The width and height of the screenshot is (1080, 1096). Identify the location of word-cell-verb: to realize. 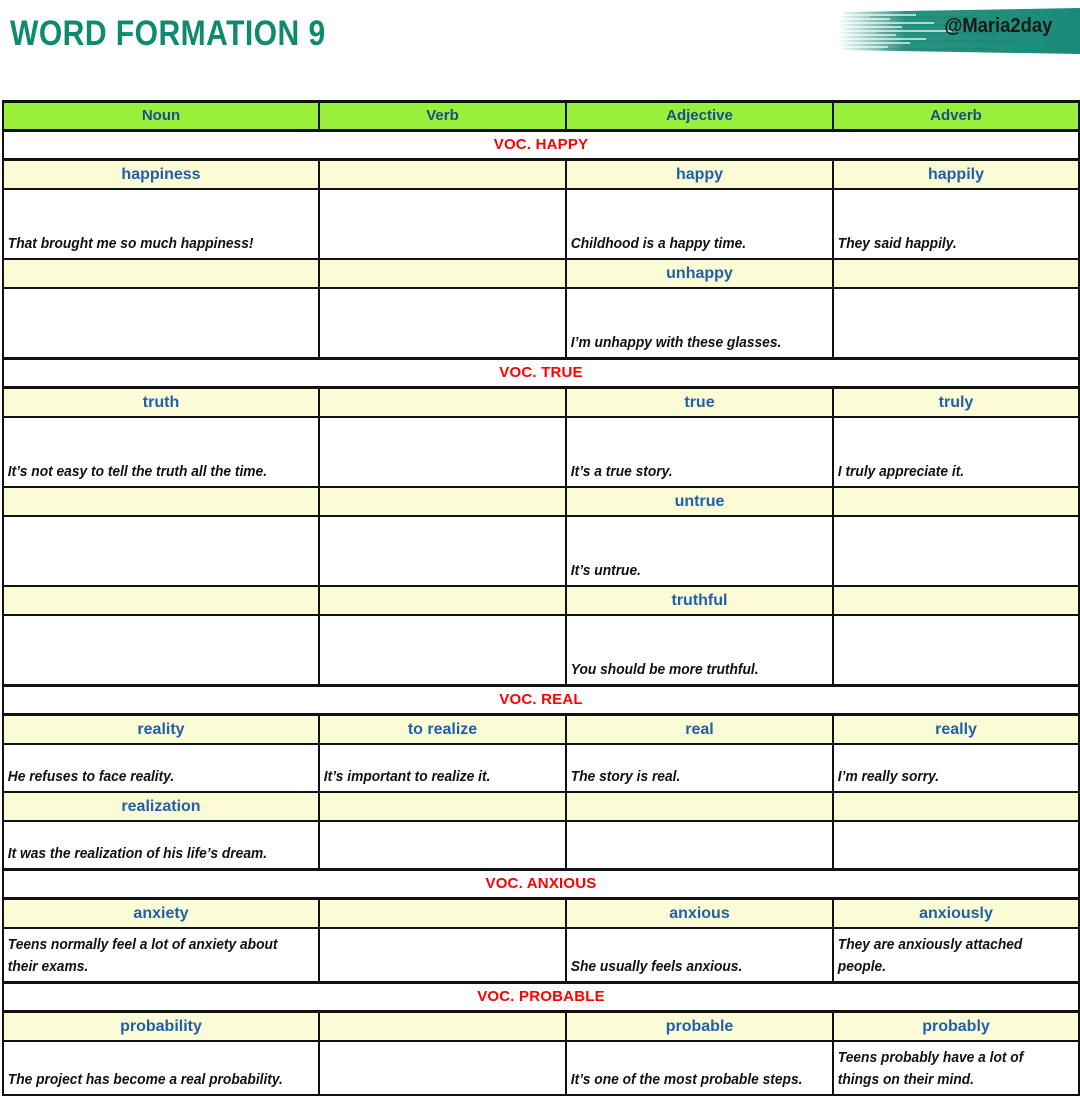
(442, 729).